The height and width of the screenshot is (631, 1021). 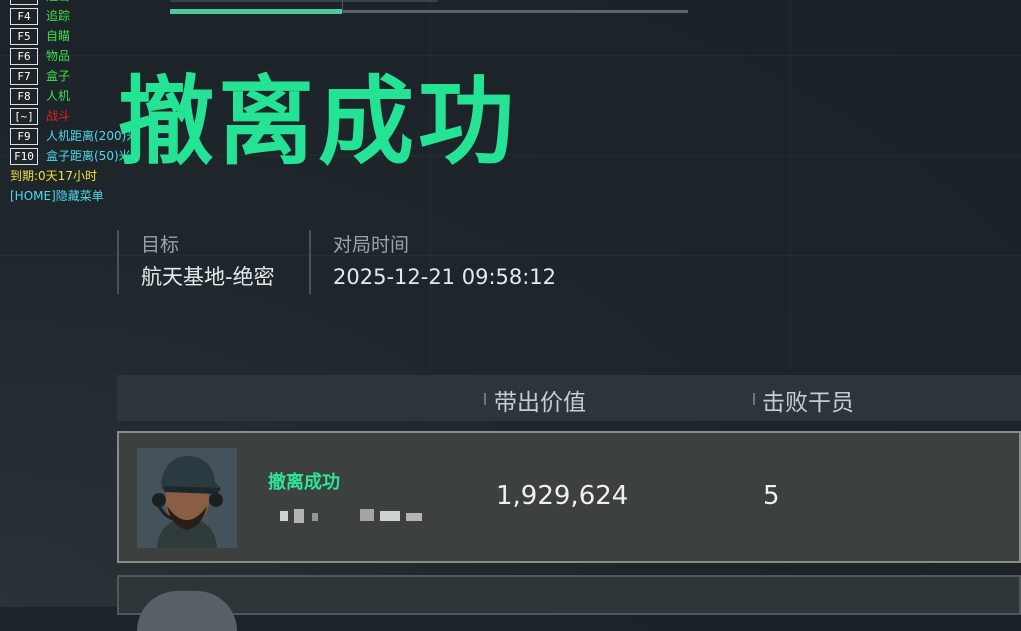 What do you see at coordinates (445, 277) in the screenshot?
I see `match-time-value: 2025-12-21 09:58:12` at bounding box center [445, 277].